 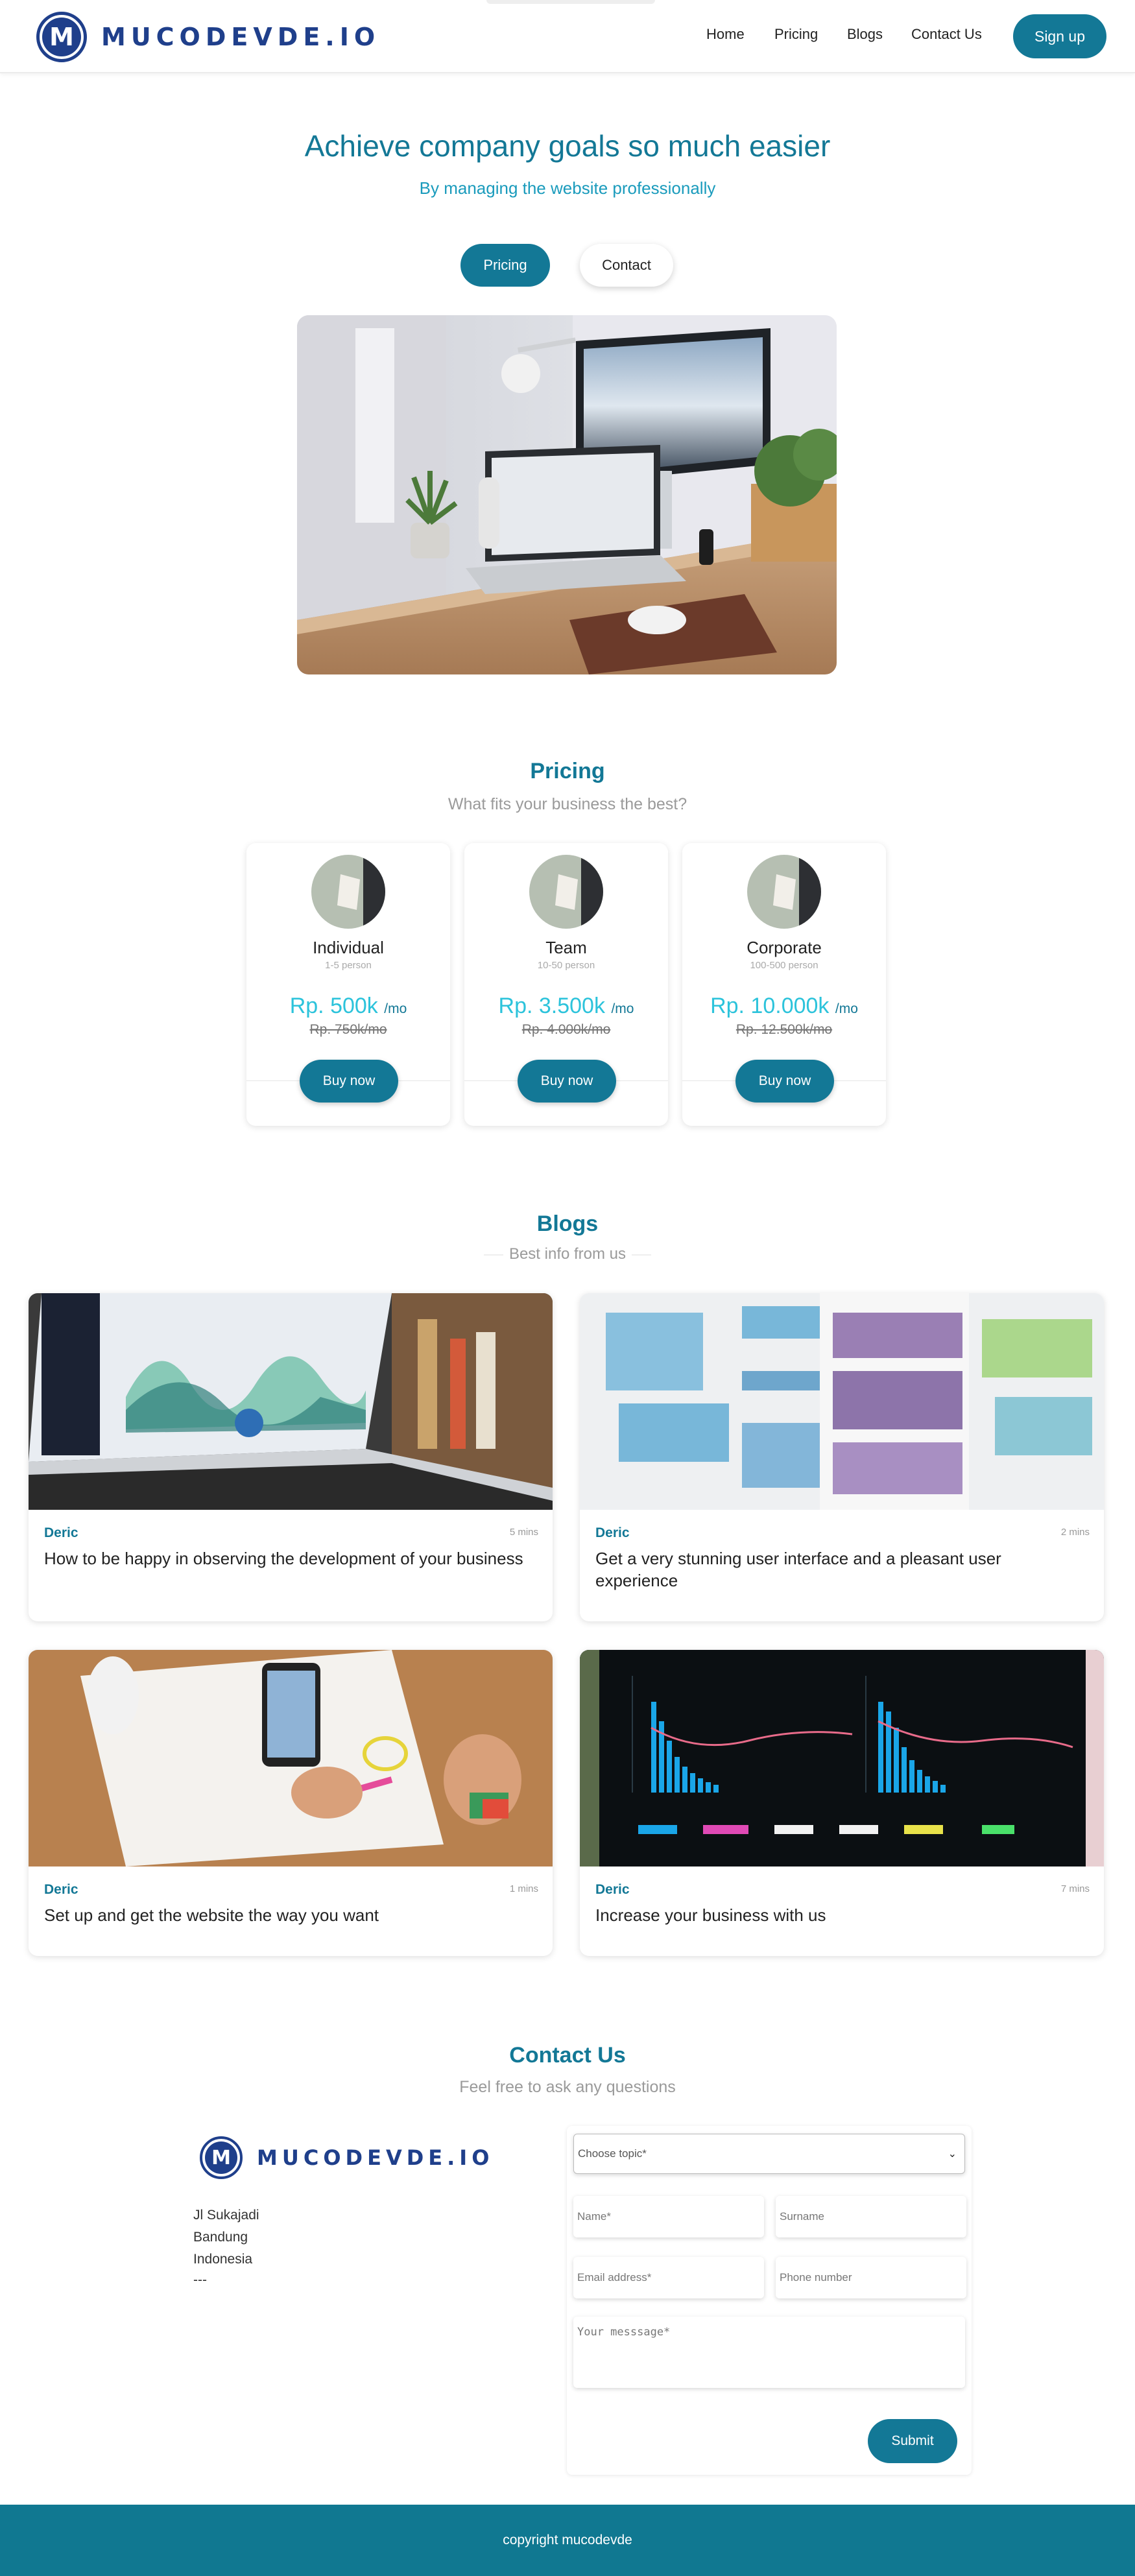 I want to click on submit-button: Submit, so click(x=912, y=2441).